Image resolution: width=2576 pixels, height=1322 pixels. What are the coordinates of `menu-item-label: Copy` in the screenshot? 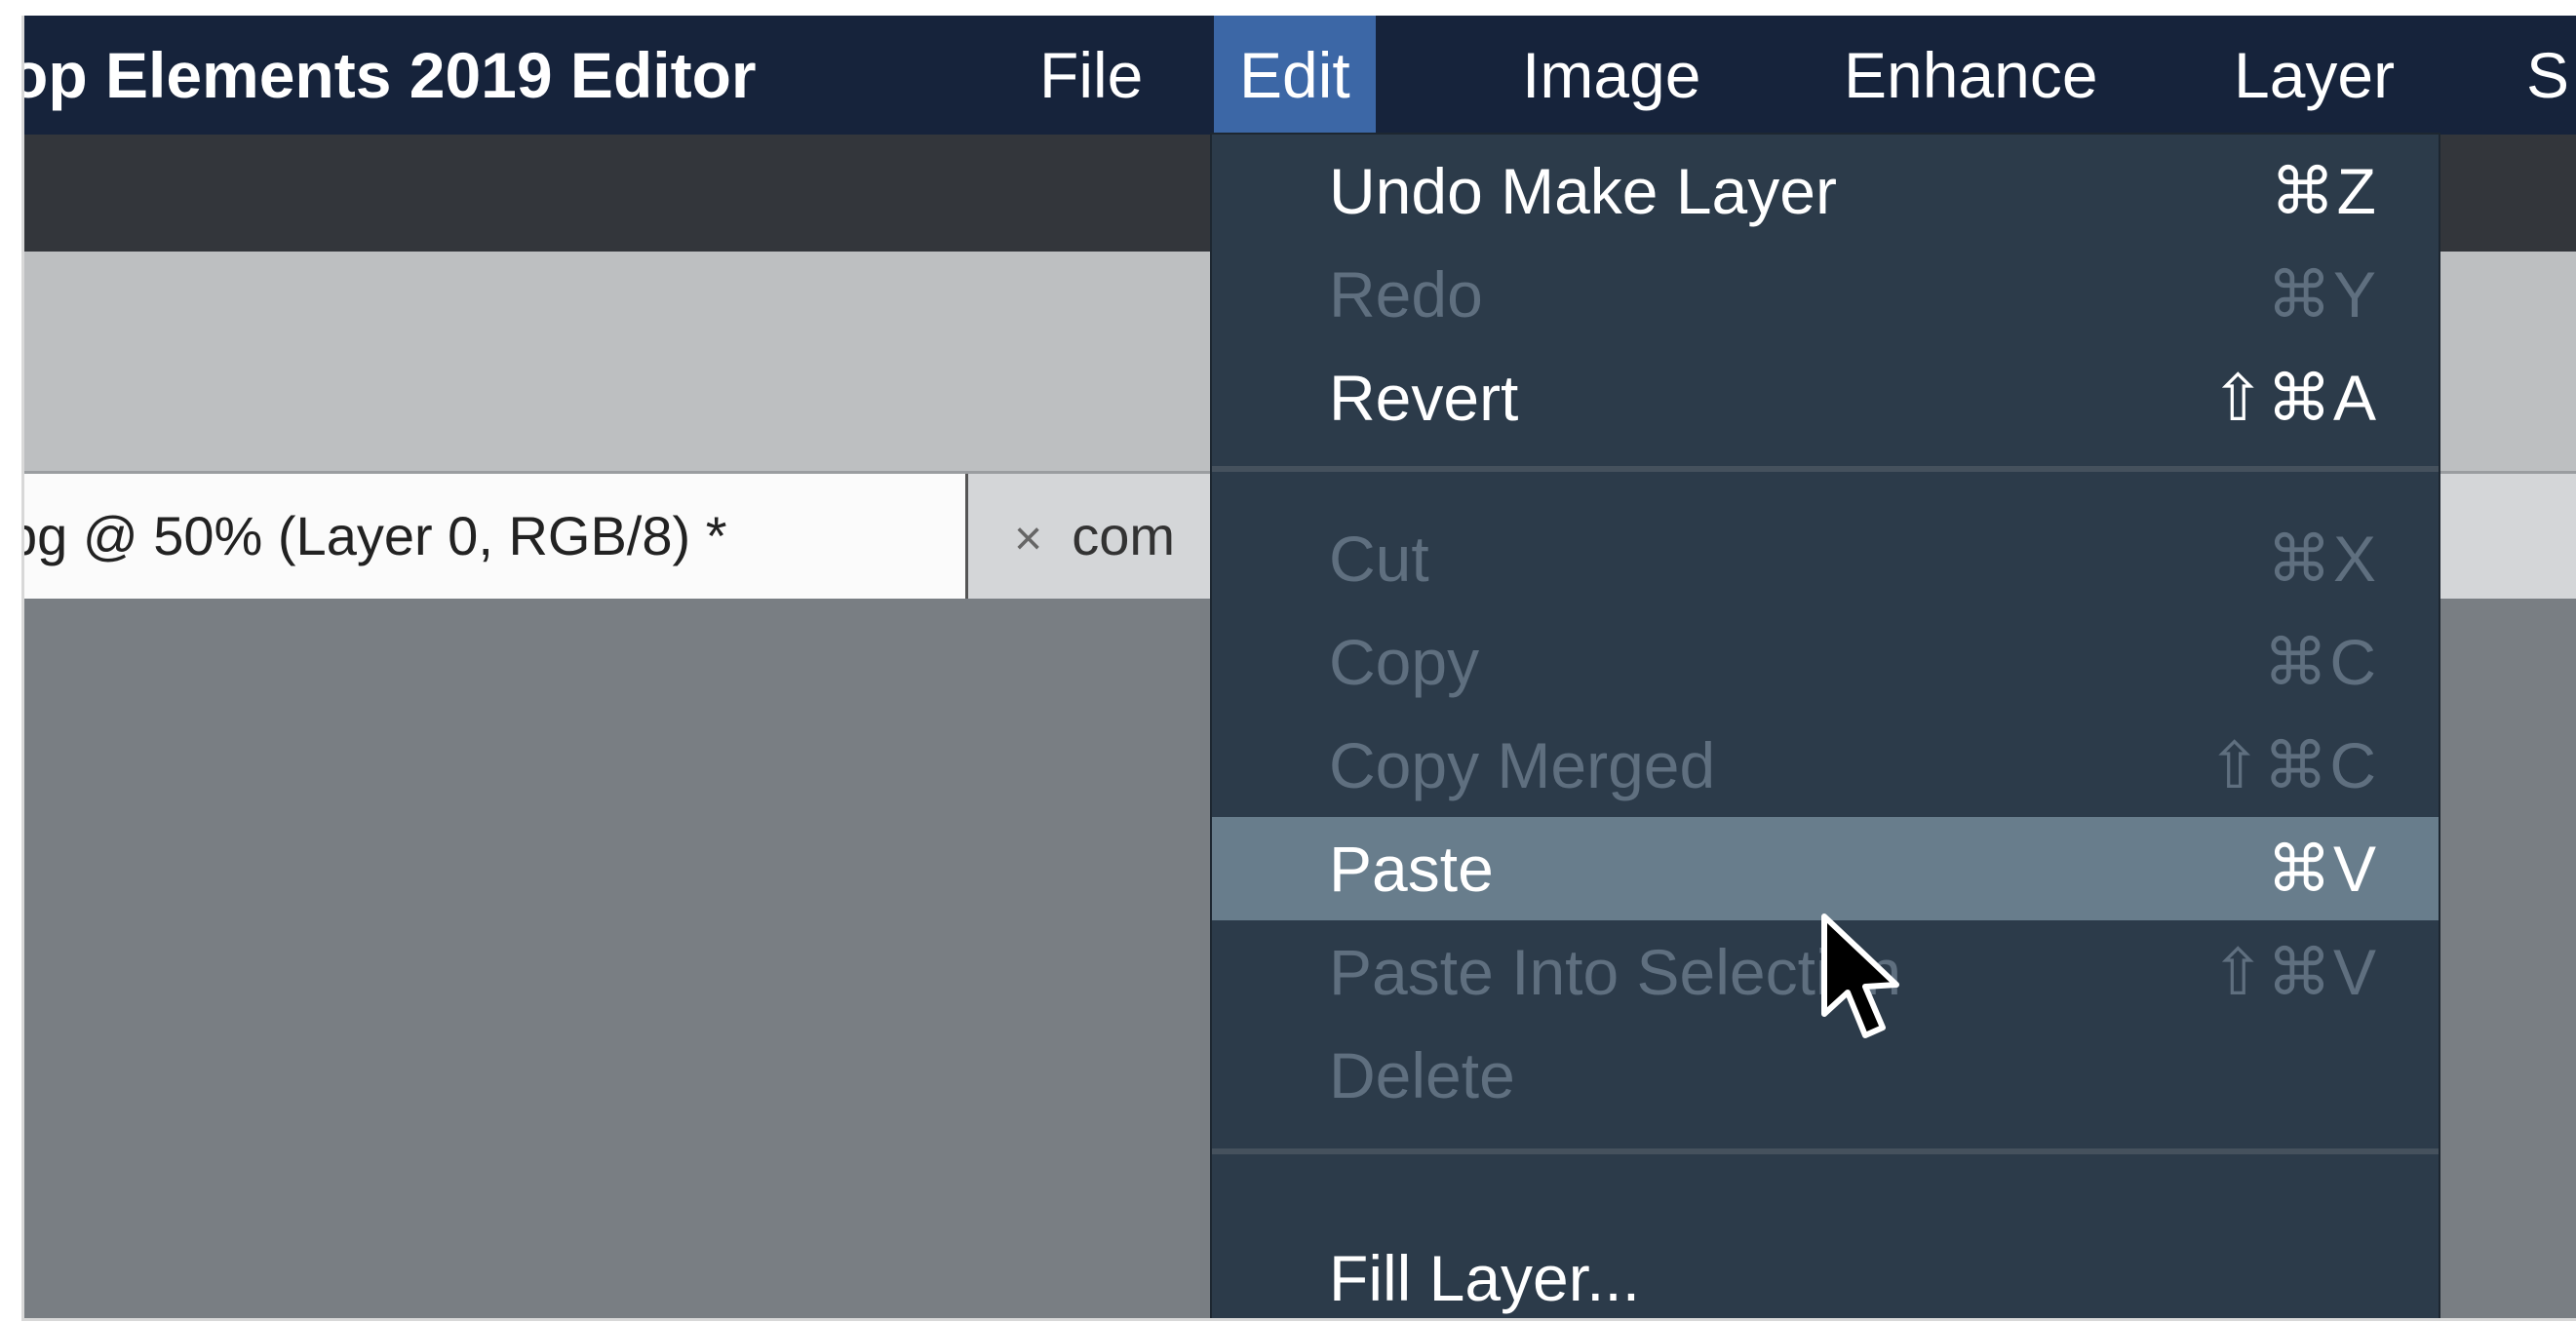 It's located at (1404, 662).